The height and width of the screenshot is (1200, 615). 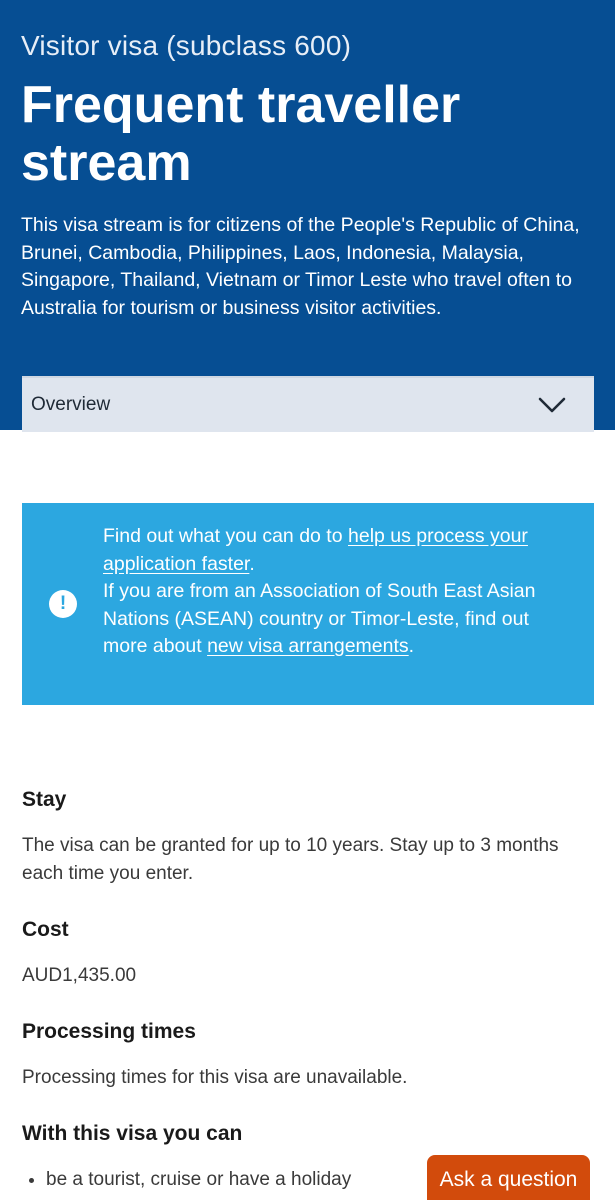 I want to click on cost-heading: Cost, so click(x=45, y=929).